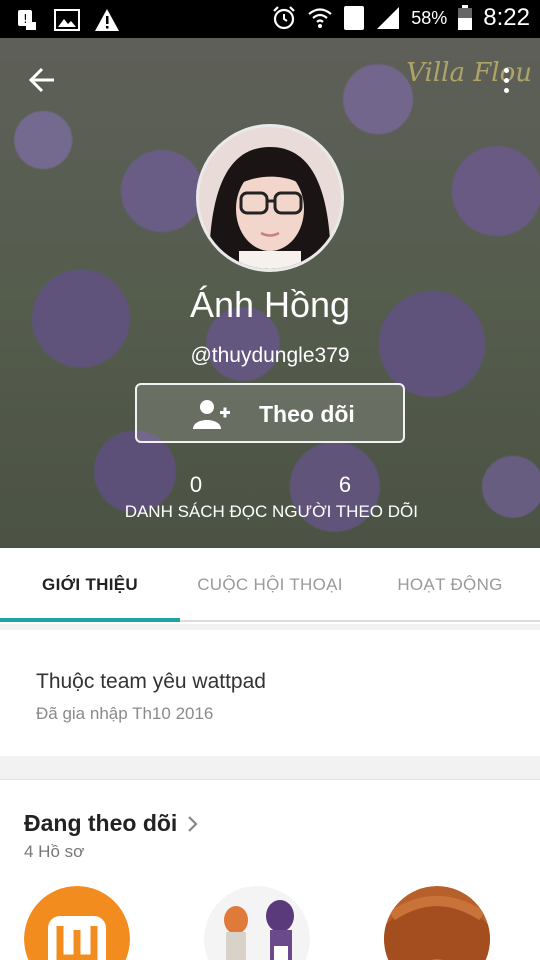 This screenshot has width=540, height=960. Describe the element at coordinates (270, 768) in the screenshot. I see `section-divider` at that location.